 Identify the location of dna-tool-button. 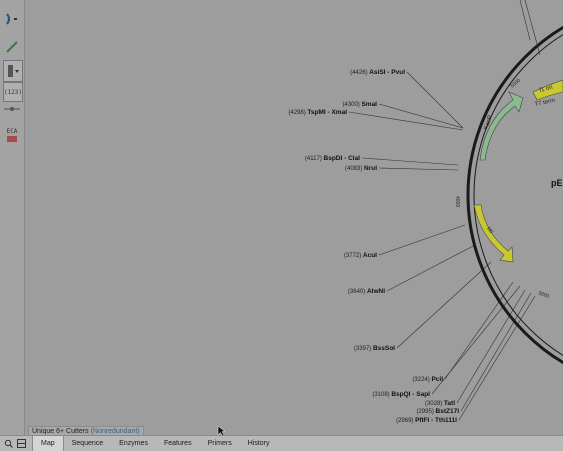
(12, 109).